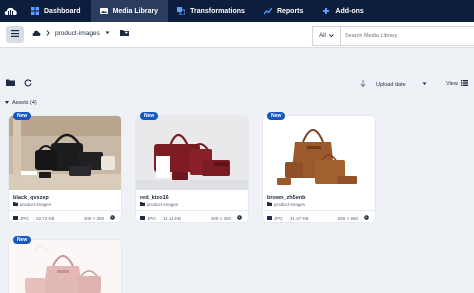 The height and width of the screenshot is (293, 474). I want to click on search-bar: All, so click(393, 36).